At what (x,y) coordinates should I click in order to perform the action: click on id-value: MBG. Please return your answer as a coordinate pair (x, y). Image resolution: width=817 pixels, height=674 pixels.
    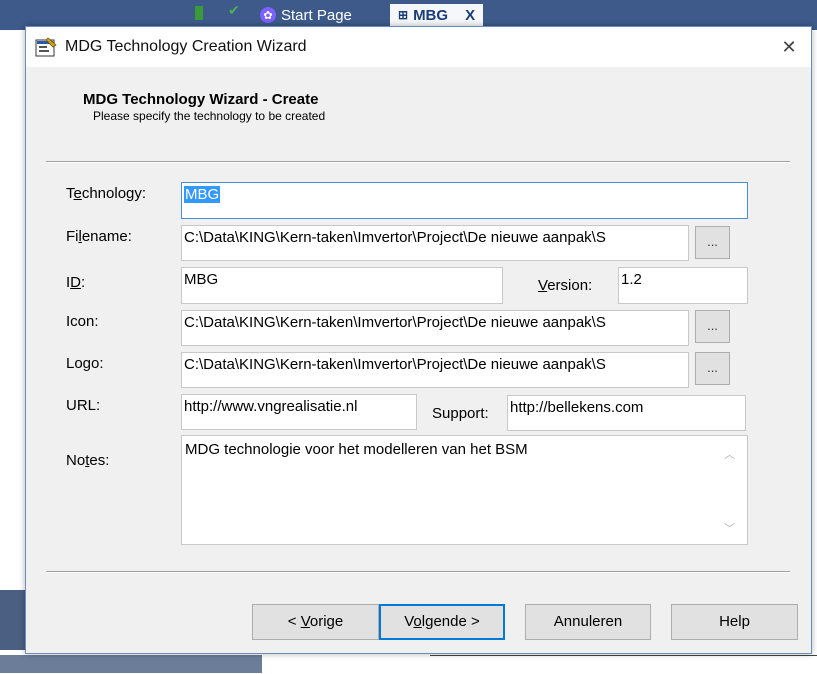
    Looking at the image, I should click on (201, 279).